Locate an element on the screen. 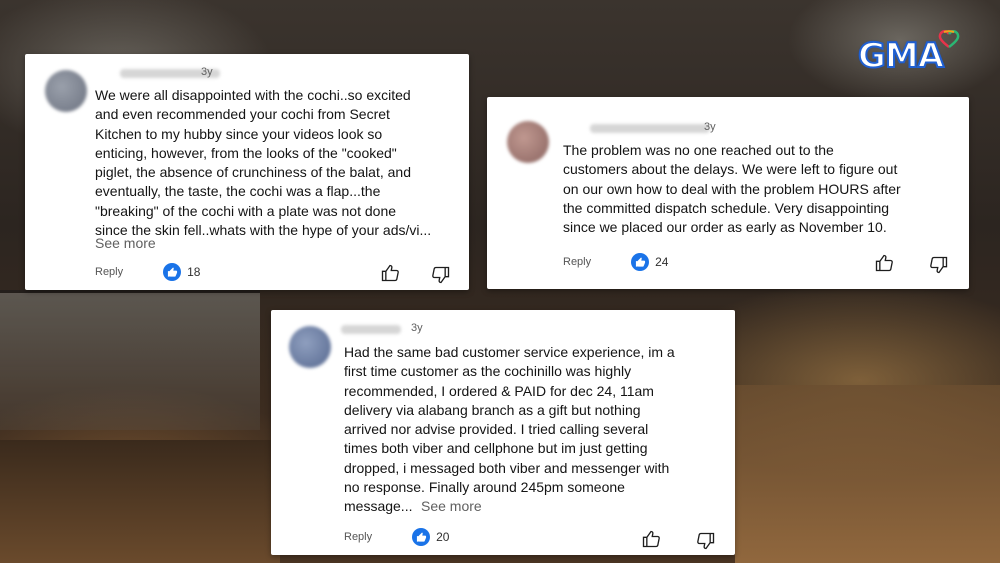 The width and height of the screenshot is (1000, 563). gma-logo: GMA is located at coordinates (908, 53).